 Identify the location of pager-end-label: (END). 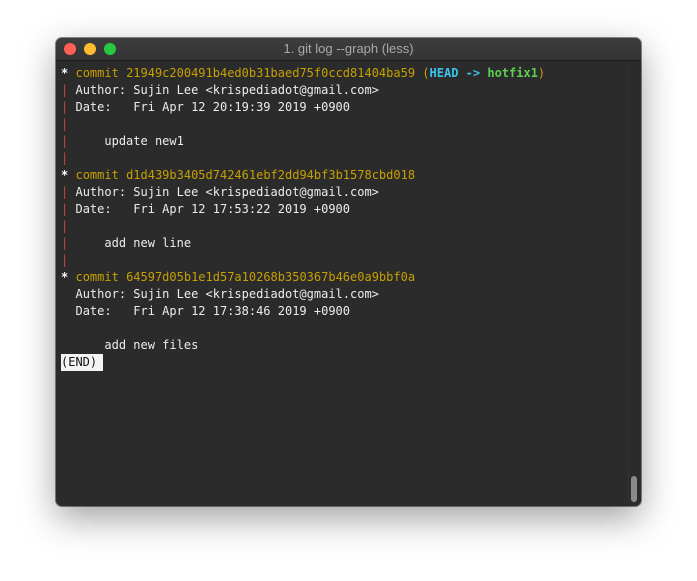
(82, 362).